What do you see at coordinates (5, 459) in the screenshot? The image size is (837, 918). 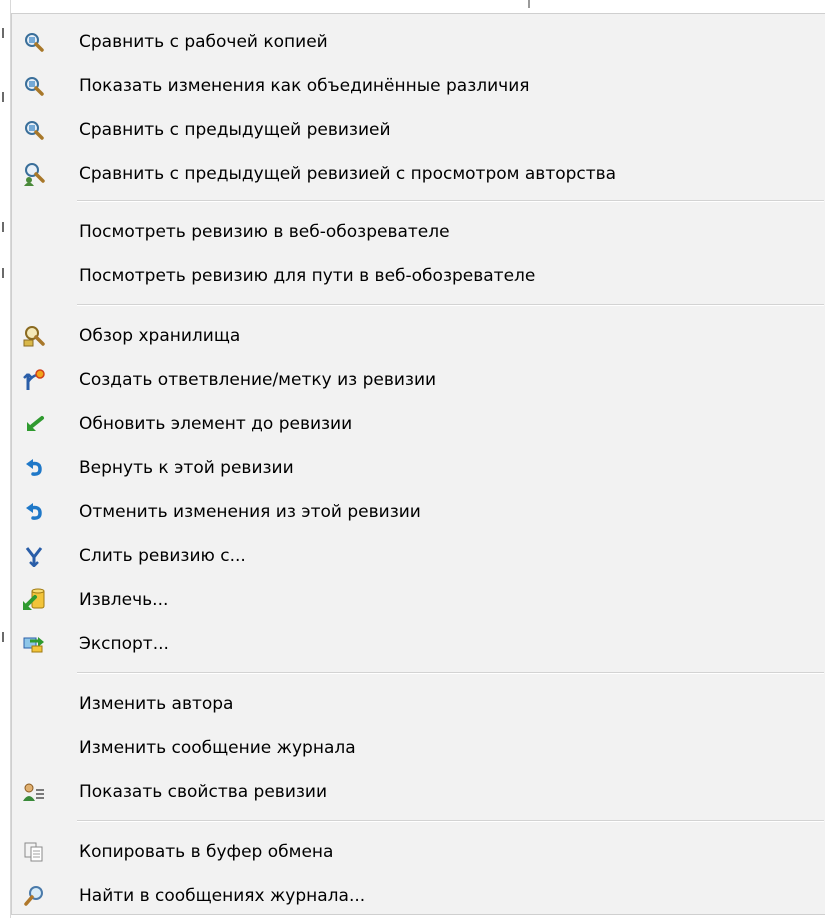 I see `window-left-edge` at bounding box center [5, 459].